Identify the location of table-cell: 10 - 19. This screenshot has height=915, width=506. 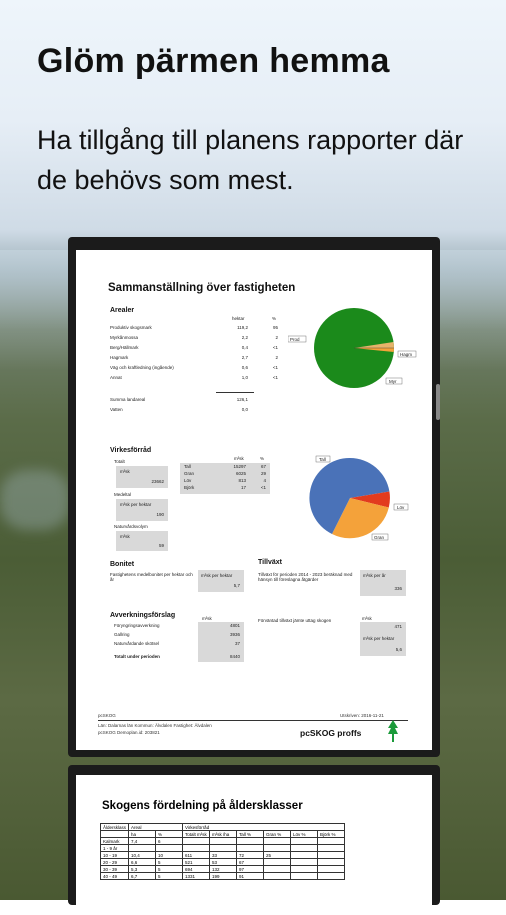
(114, 855).